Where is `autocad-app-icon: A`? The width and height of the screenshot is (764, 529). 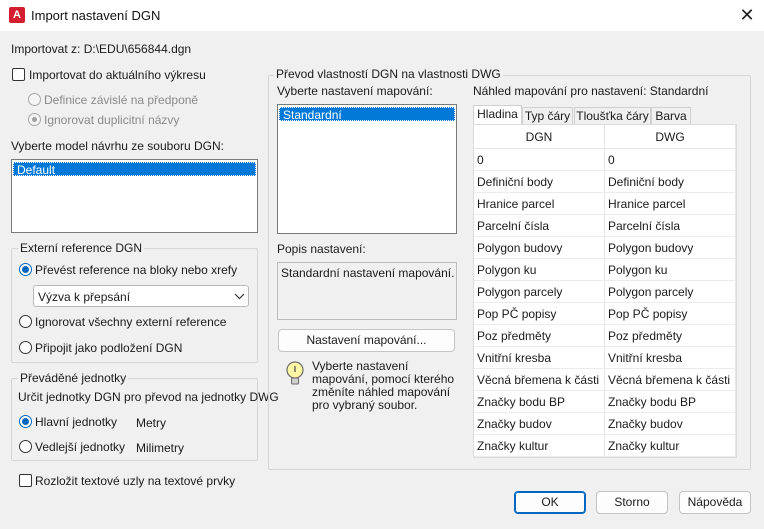 autocad-app-icon: A is located at coordinates (17, 15).